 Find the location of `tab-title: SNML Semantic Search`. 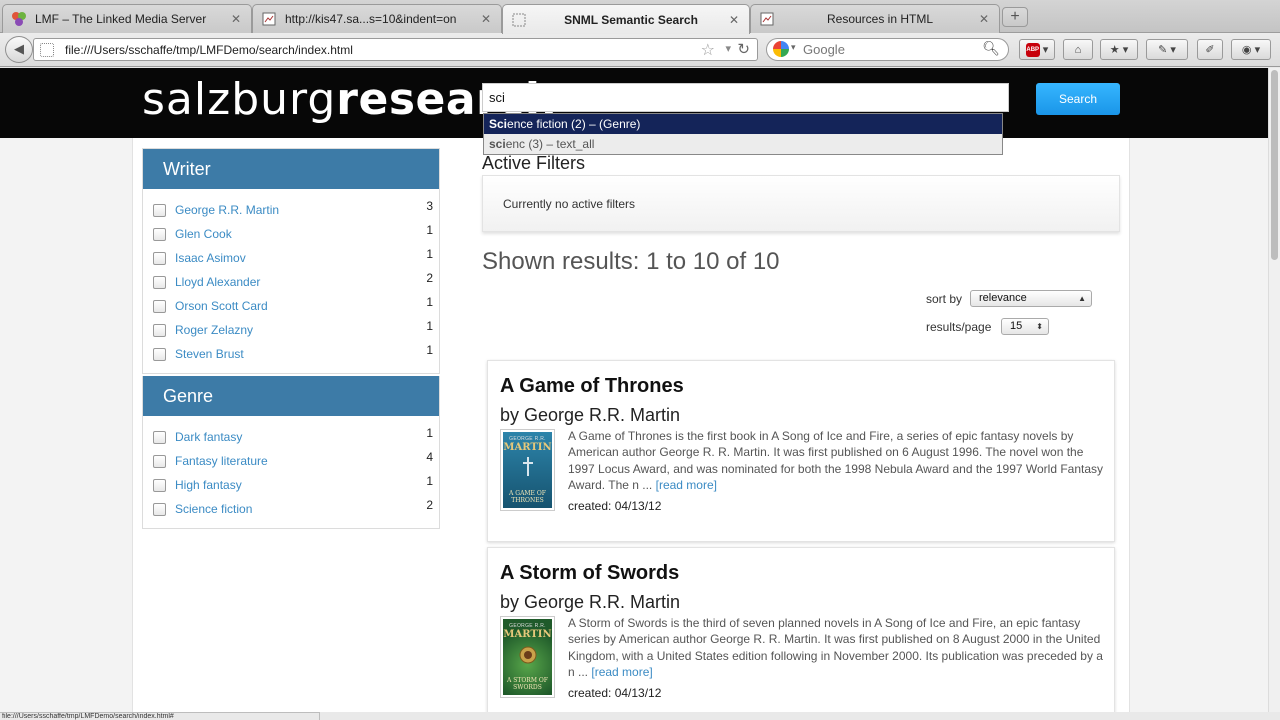

tab-title: SNML Semantic Search is located at coordinates (631, 19).